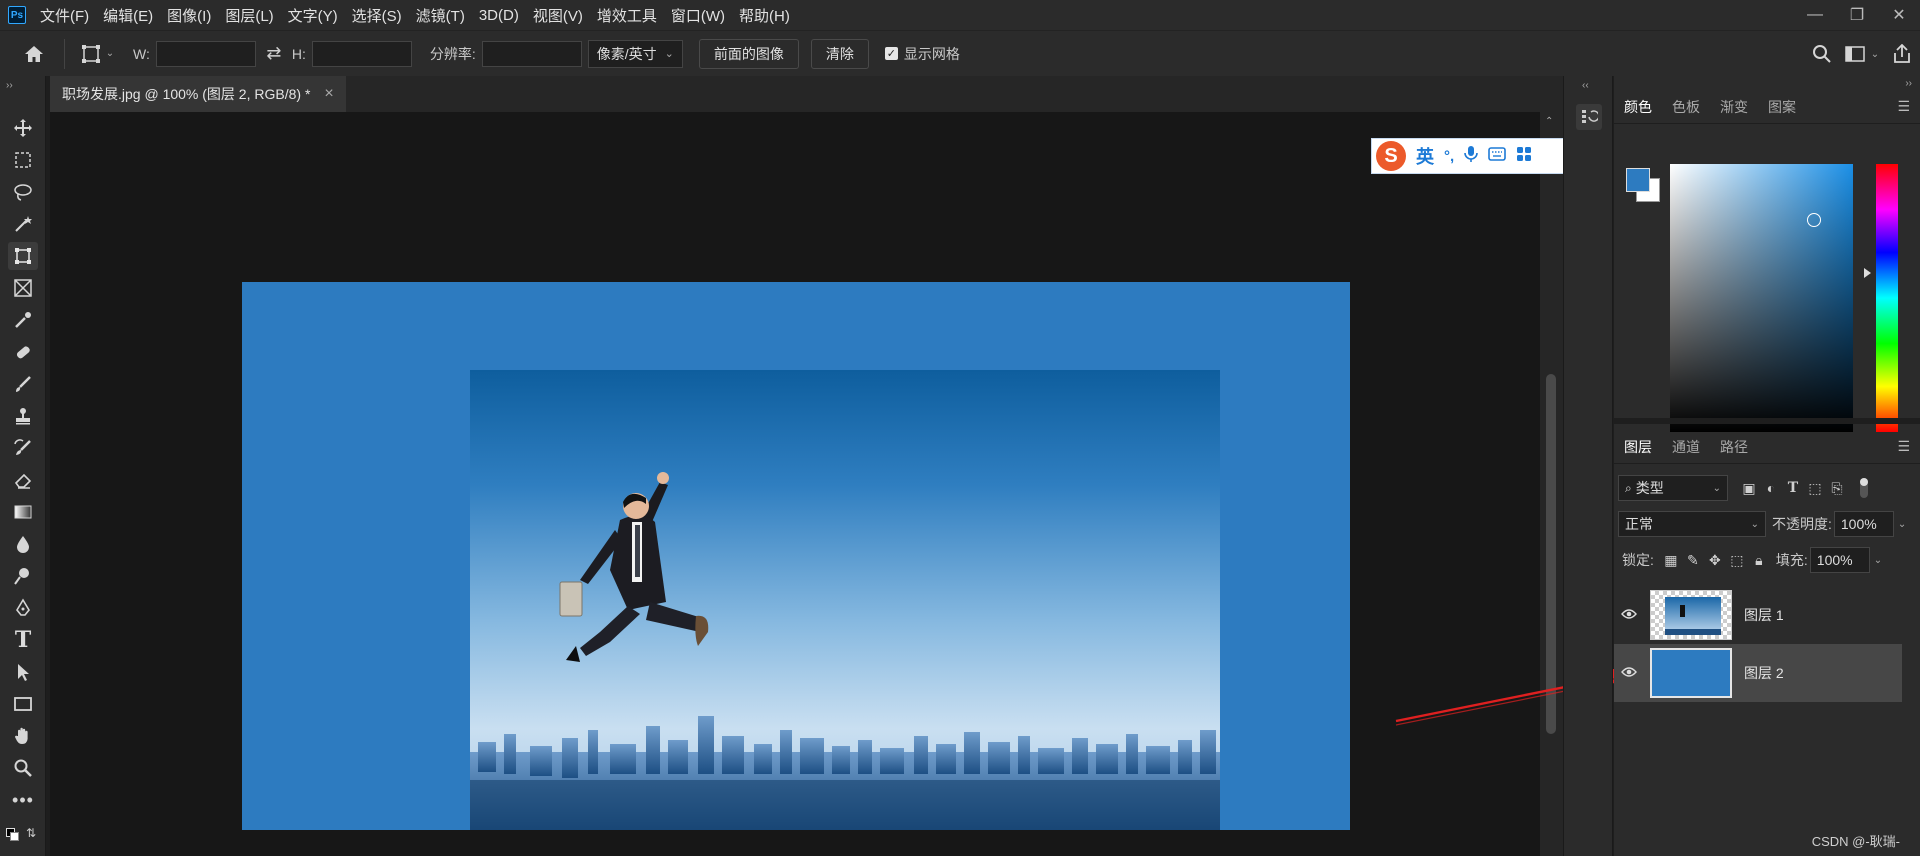 This screenshot has width=1920, height=856. Describe the element at coordinates (1673, 488) in the screenshot. I see `layer-filter-select: ⌕ 类型 ⌄` at that location.